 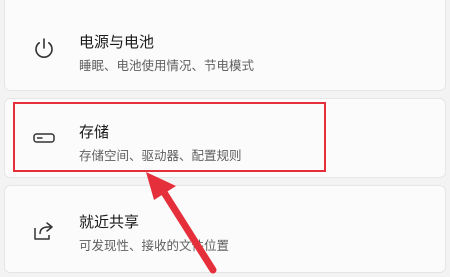 What do you see at coordinates (117, 42) in the screenshot?
I see `settings-item-title: 电源与电池` at bounding box center [117, 42].